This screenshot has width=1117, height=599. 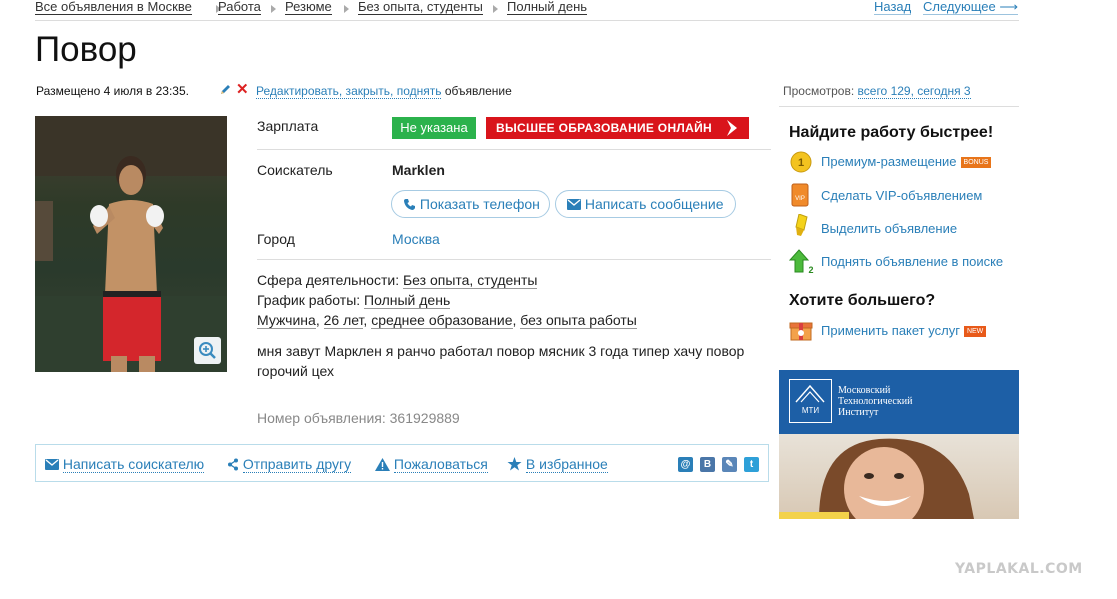 I want to click on sidebar-item-vip: Сделать VIP-объявлением, so click(x=901, y=195).